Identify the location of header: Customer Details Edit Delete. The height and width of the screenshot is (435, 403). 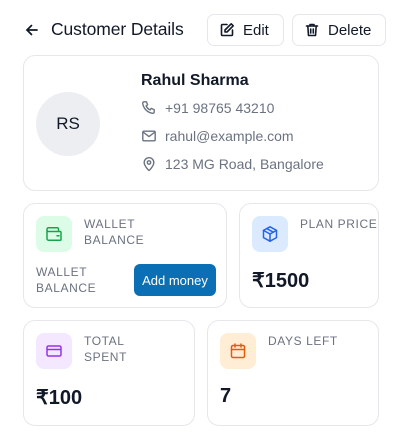
(201, 30).